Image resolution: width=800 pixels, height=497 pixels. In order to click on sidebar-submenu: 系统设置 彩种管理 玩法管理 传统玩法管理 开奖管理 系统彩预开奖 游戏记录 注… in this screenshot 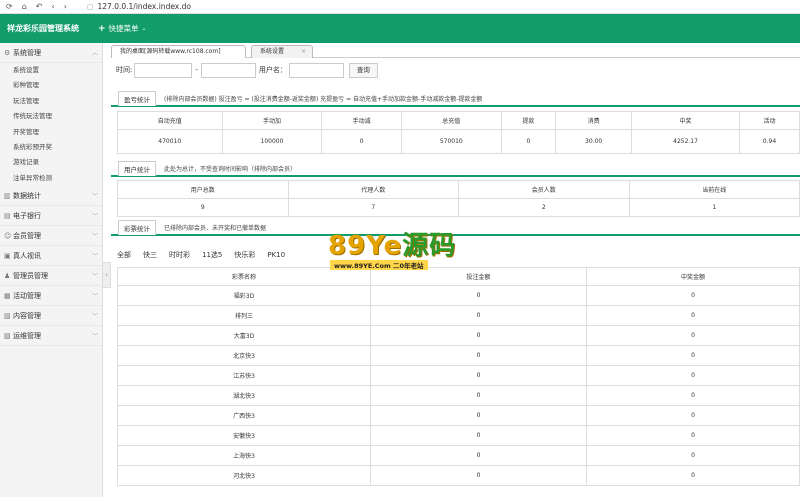, I will do `click(51, 124)`.